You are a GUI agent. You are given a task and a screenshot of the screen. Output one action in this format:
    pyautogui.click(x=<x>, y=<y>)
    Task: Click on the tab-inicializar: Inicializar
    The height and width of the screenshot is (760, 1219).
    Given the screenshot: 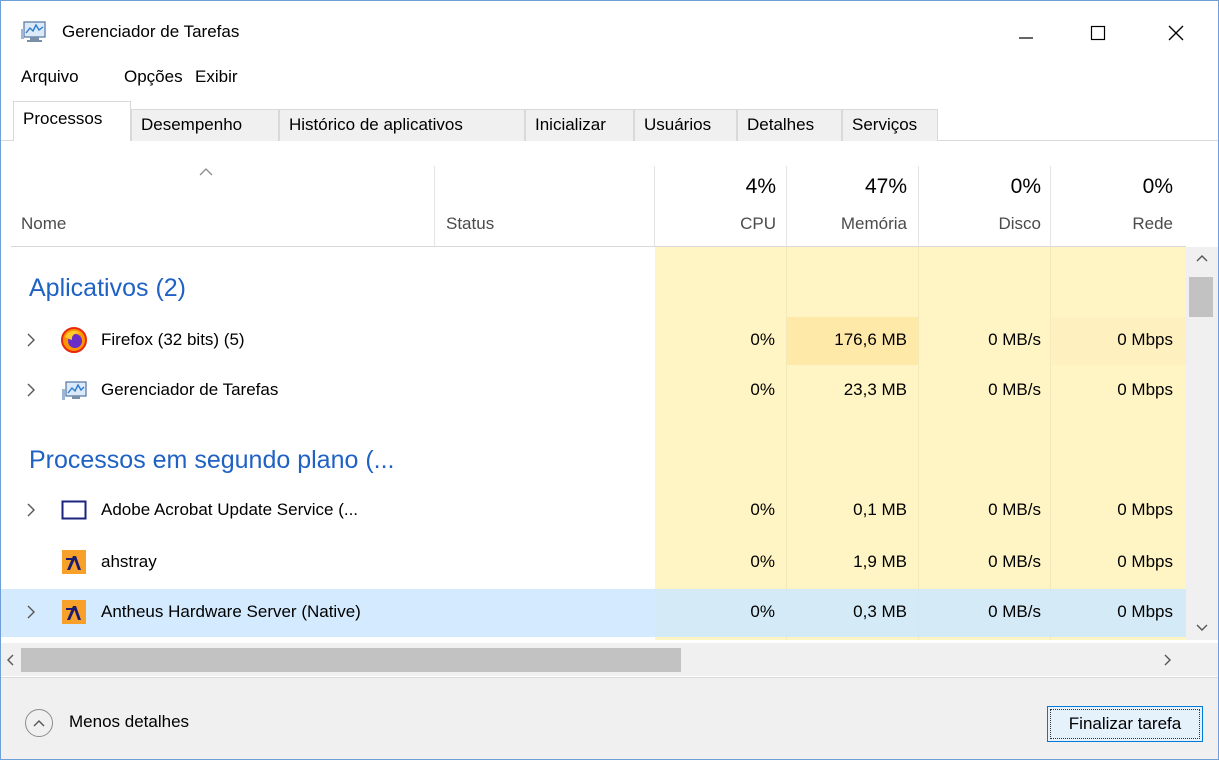 What is the action you would take?
    pyautogui.click(x=579, y=125)
    